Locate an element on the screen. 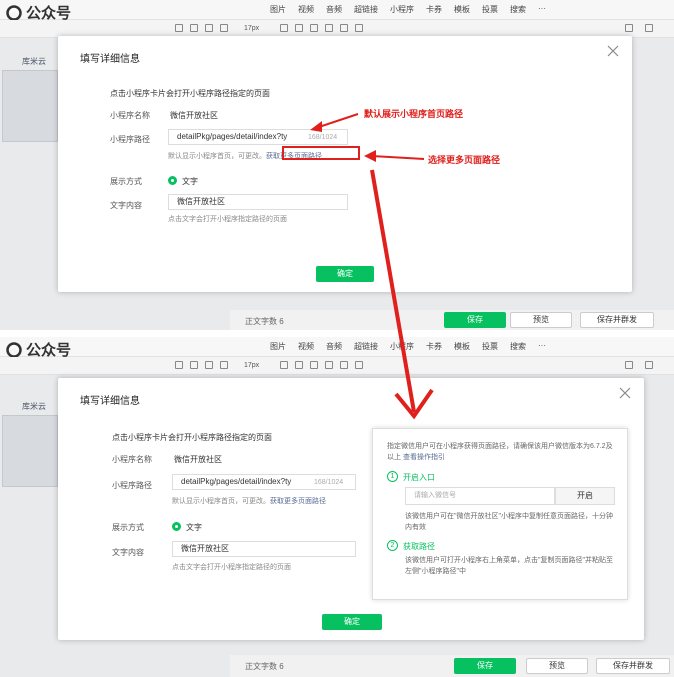  dialog-title: 填写详细信息 is located at coordinates (110, 401).